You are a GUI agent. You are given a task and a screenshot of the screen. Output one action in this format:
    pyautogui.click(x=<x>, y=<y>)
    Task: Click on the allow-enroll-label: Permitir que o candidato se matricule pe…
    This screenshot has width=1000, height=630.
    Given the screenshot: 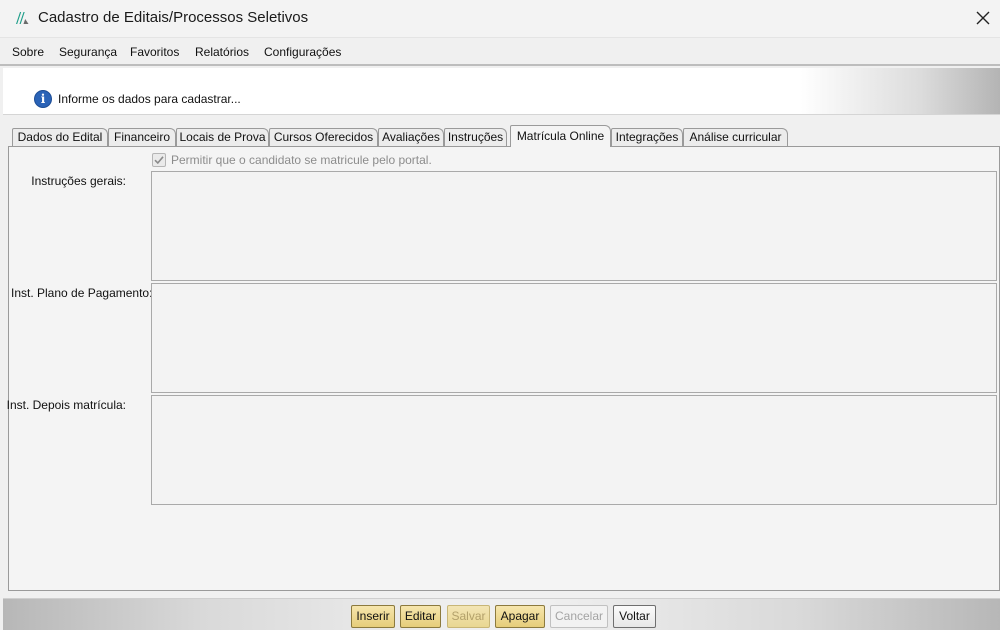 What is the action you would take?
    pyautogui.click(x=301, y=160)
    